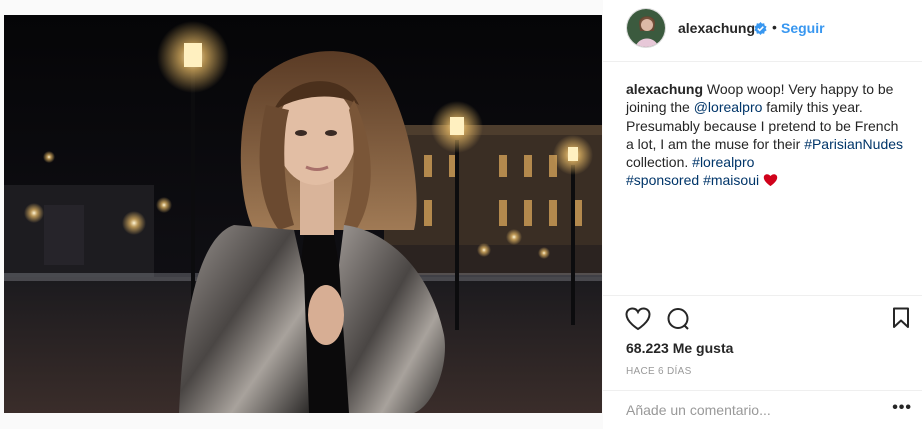  Describe the element at coordinates (662, 180) in the screenshot. I see `hashtag-sponsored: #sponsored` at that location.